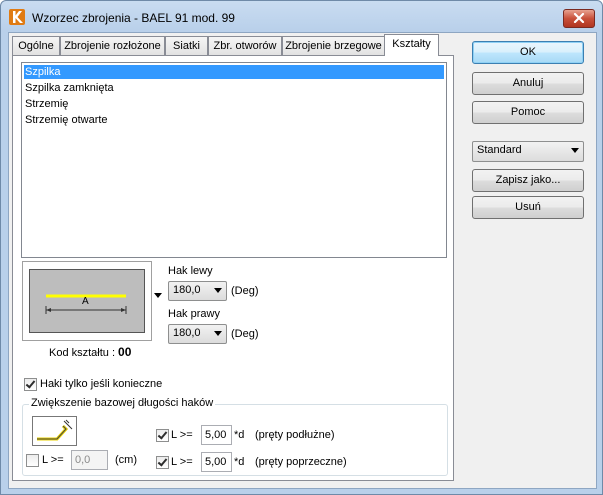 This screenshot has width=603, height=495. What do you see at coordinates (234, 88) in the screenshot?
I see `list-item: Szpilka zamknięta` at bounding box center [234, 88].